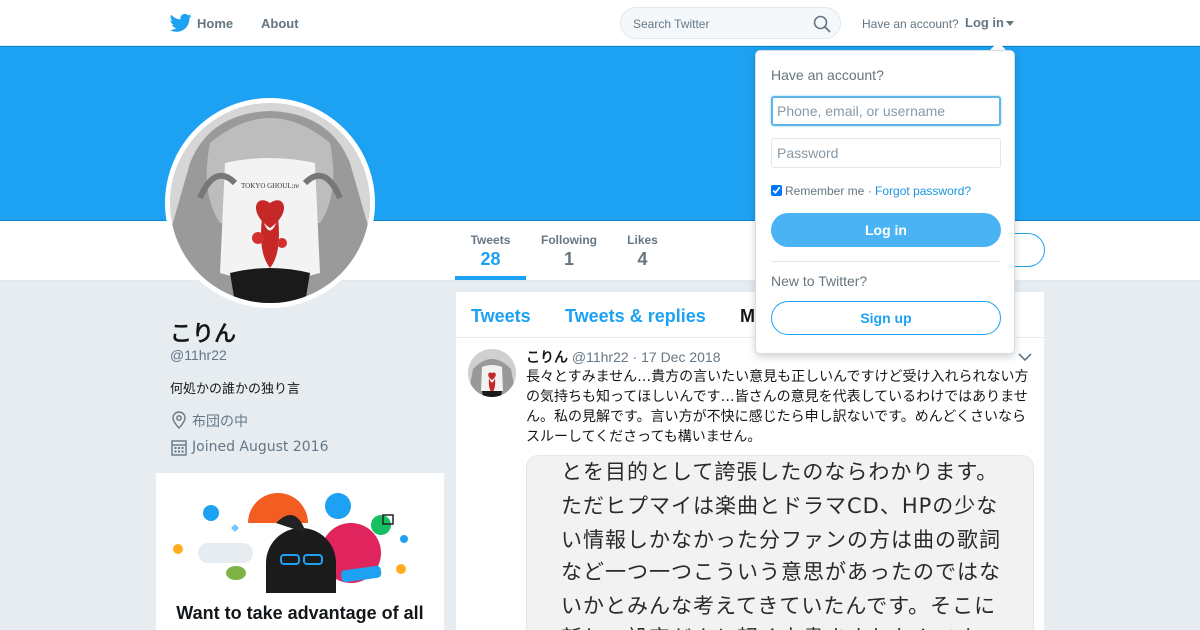 This screenshot has height=630, width=1200. I want to click on login-button: Log in, so click(886, 230).